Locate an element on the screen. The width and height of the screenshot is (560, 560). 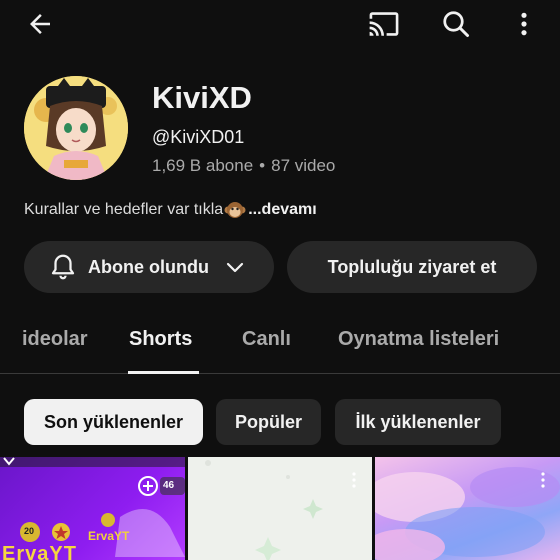
thumbnail-badge: 20 is located at coordinates (29, 531).